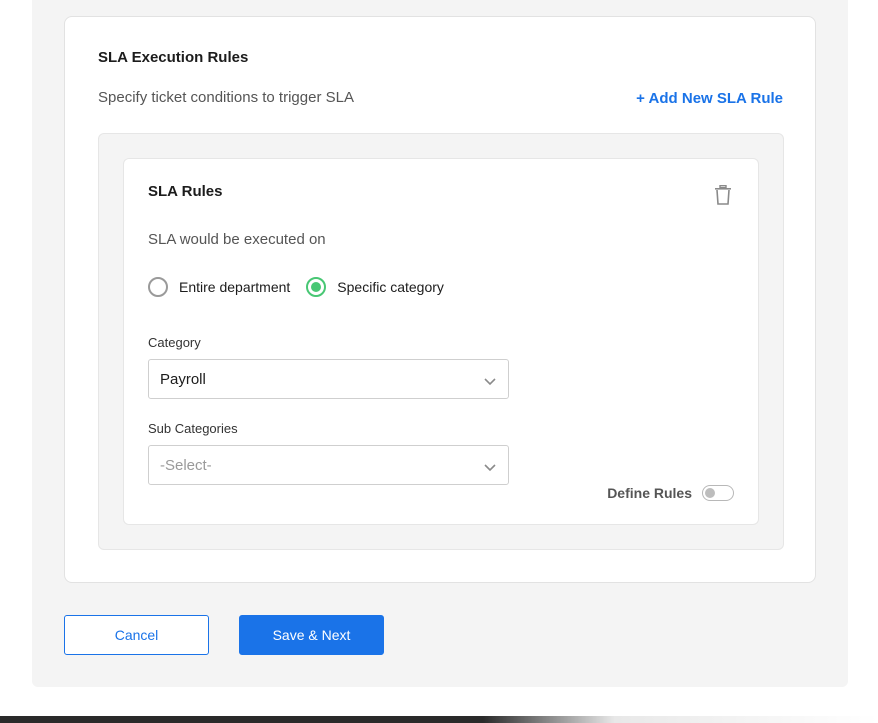 This screenshot has height=723, width=878. Describe the element at coordinates (158, 287) in the screenshot. I see `radio-circle-entire-department` at that location.